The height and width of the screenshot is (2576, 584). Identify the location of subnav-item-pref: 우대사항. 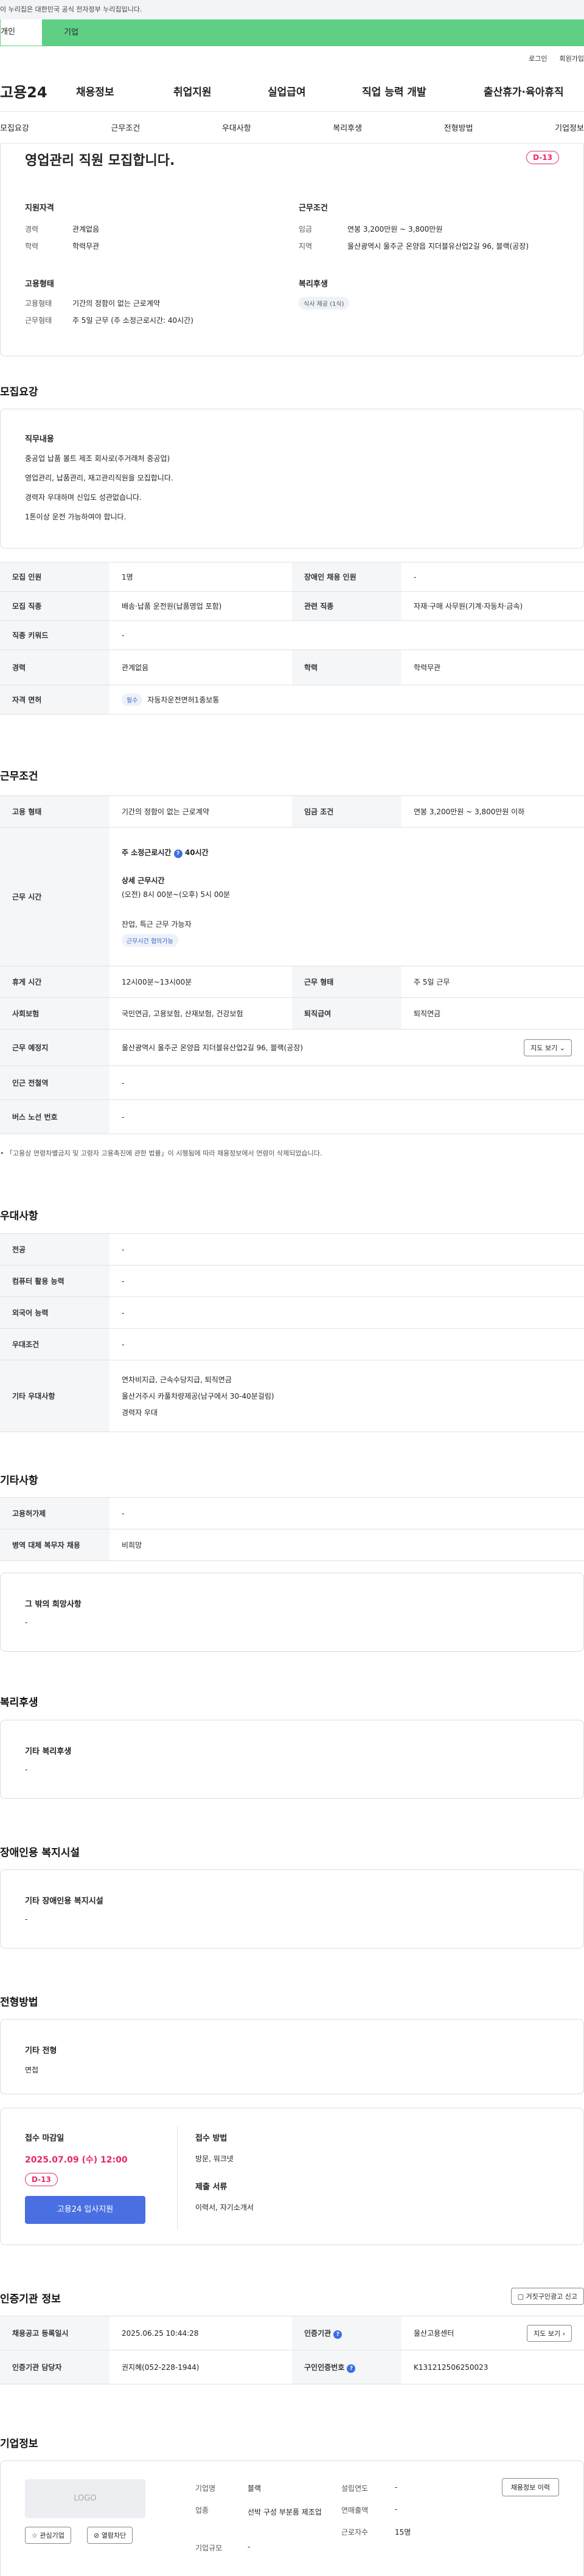
(236, 127).